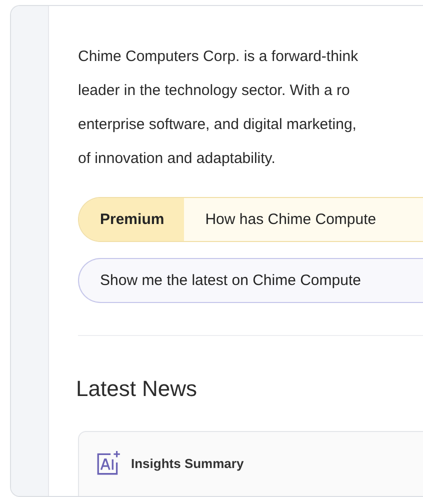 This screenshot has height=497, width=423. What do you see at coordinates (187, 463) in the screenshot?
I see `card-title: Insights Summary` at bounding box center [187, 463].